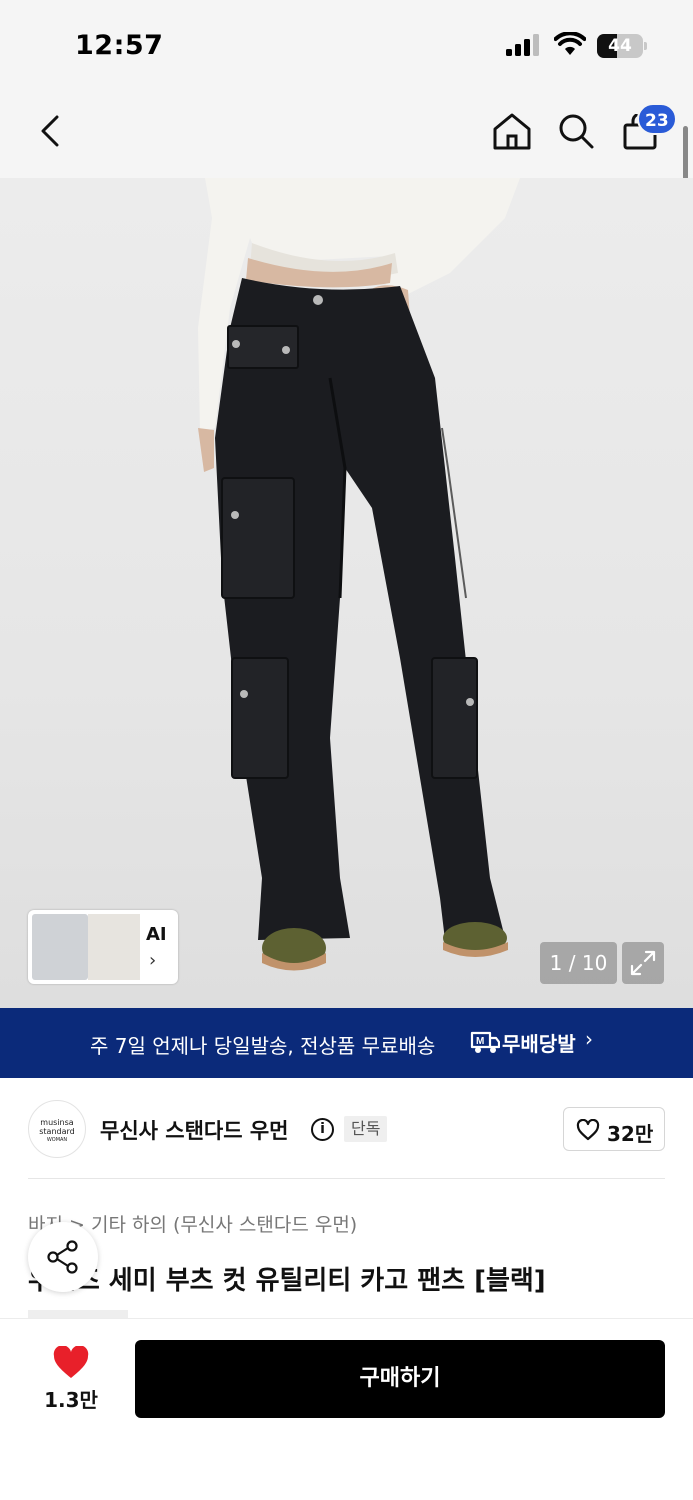 Image resolution: width=693 pixels, height=1500 pixels. I want to click on wifi-icon, so click(570, 43).